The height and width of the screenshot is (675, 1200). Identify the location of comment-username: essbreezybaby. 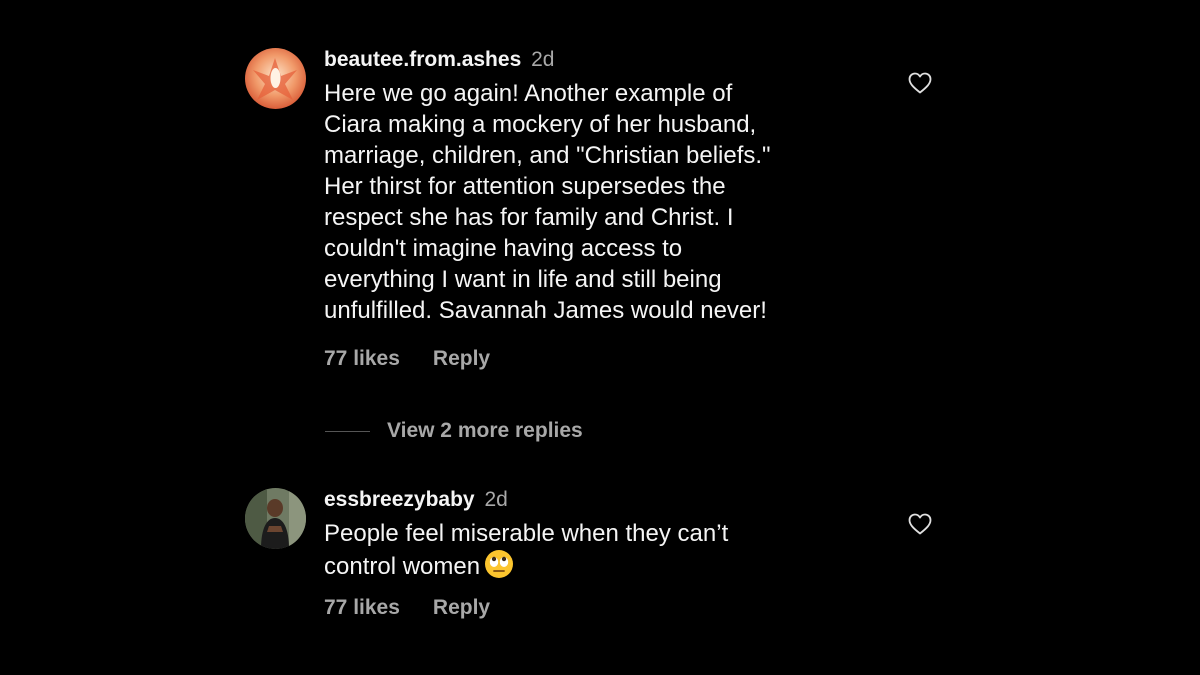
(399, 499).